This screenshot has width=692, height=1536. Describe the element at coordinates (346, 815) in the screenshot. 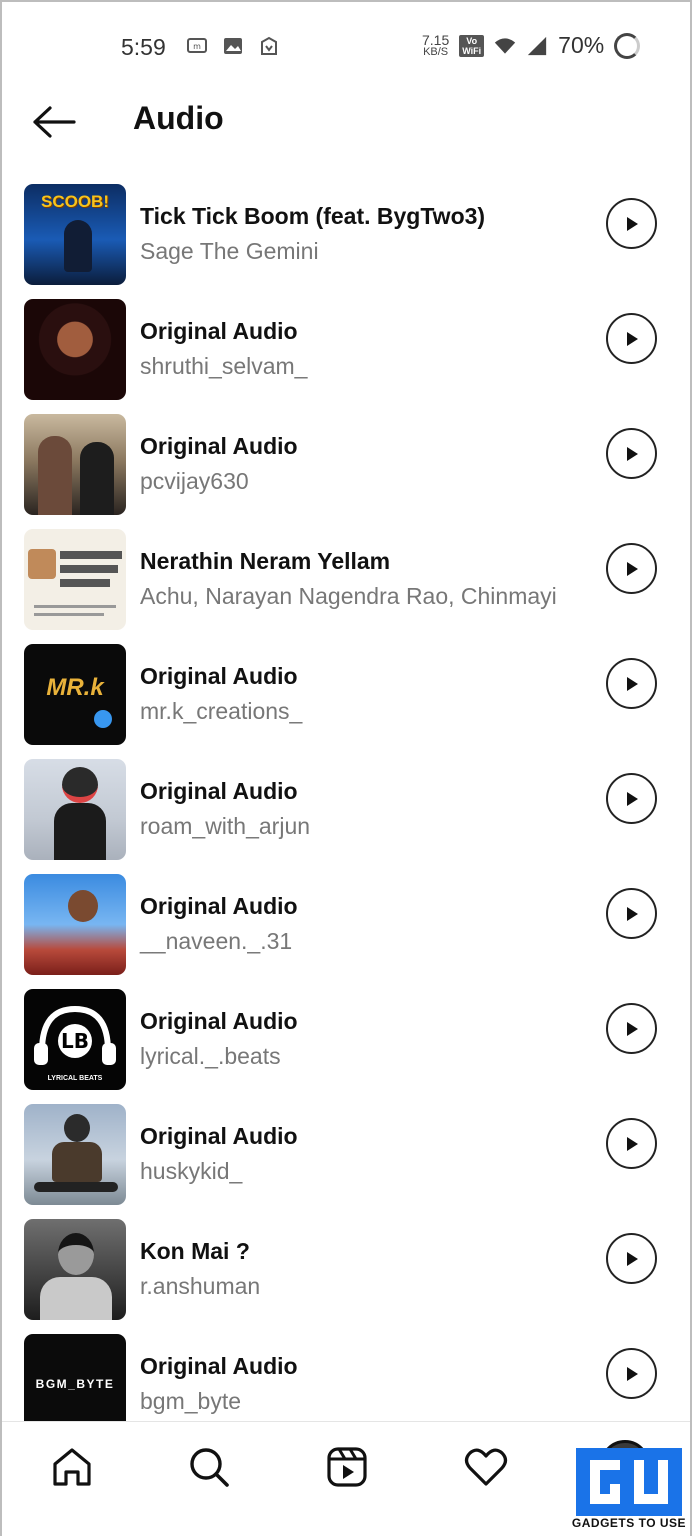

I see `audio-list-item: Original Audio roam_with_arjun` at that location.